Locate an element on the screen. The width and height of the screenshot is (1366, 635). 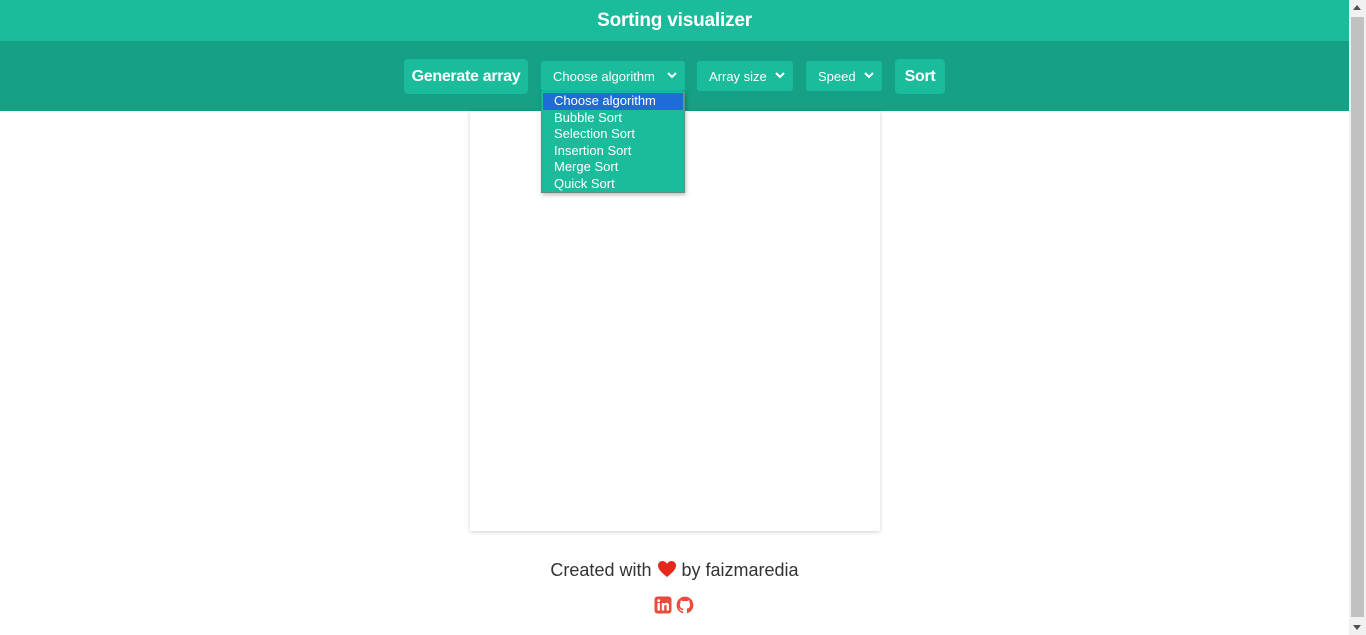
title-bar: Sorting visualizer is located at coordinates (674, 20).